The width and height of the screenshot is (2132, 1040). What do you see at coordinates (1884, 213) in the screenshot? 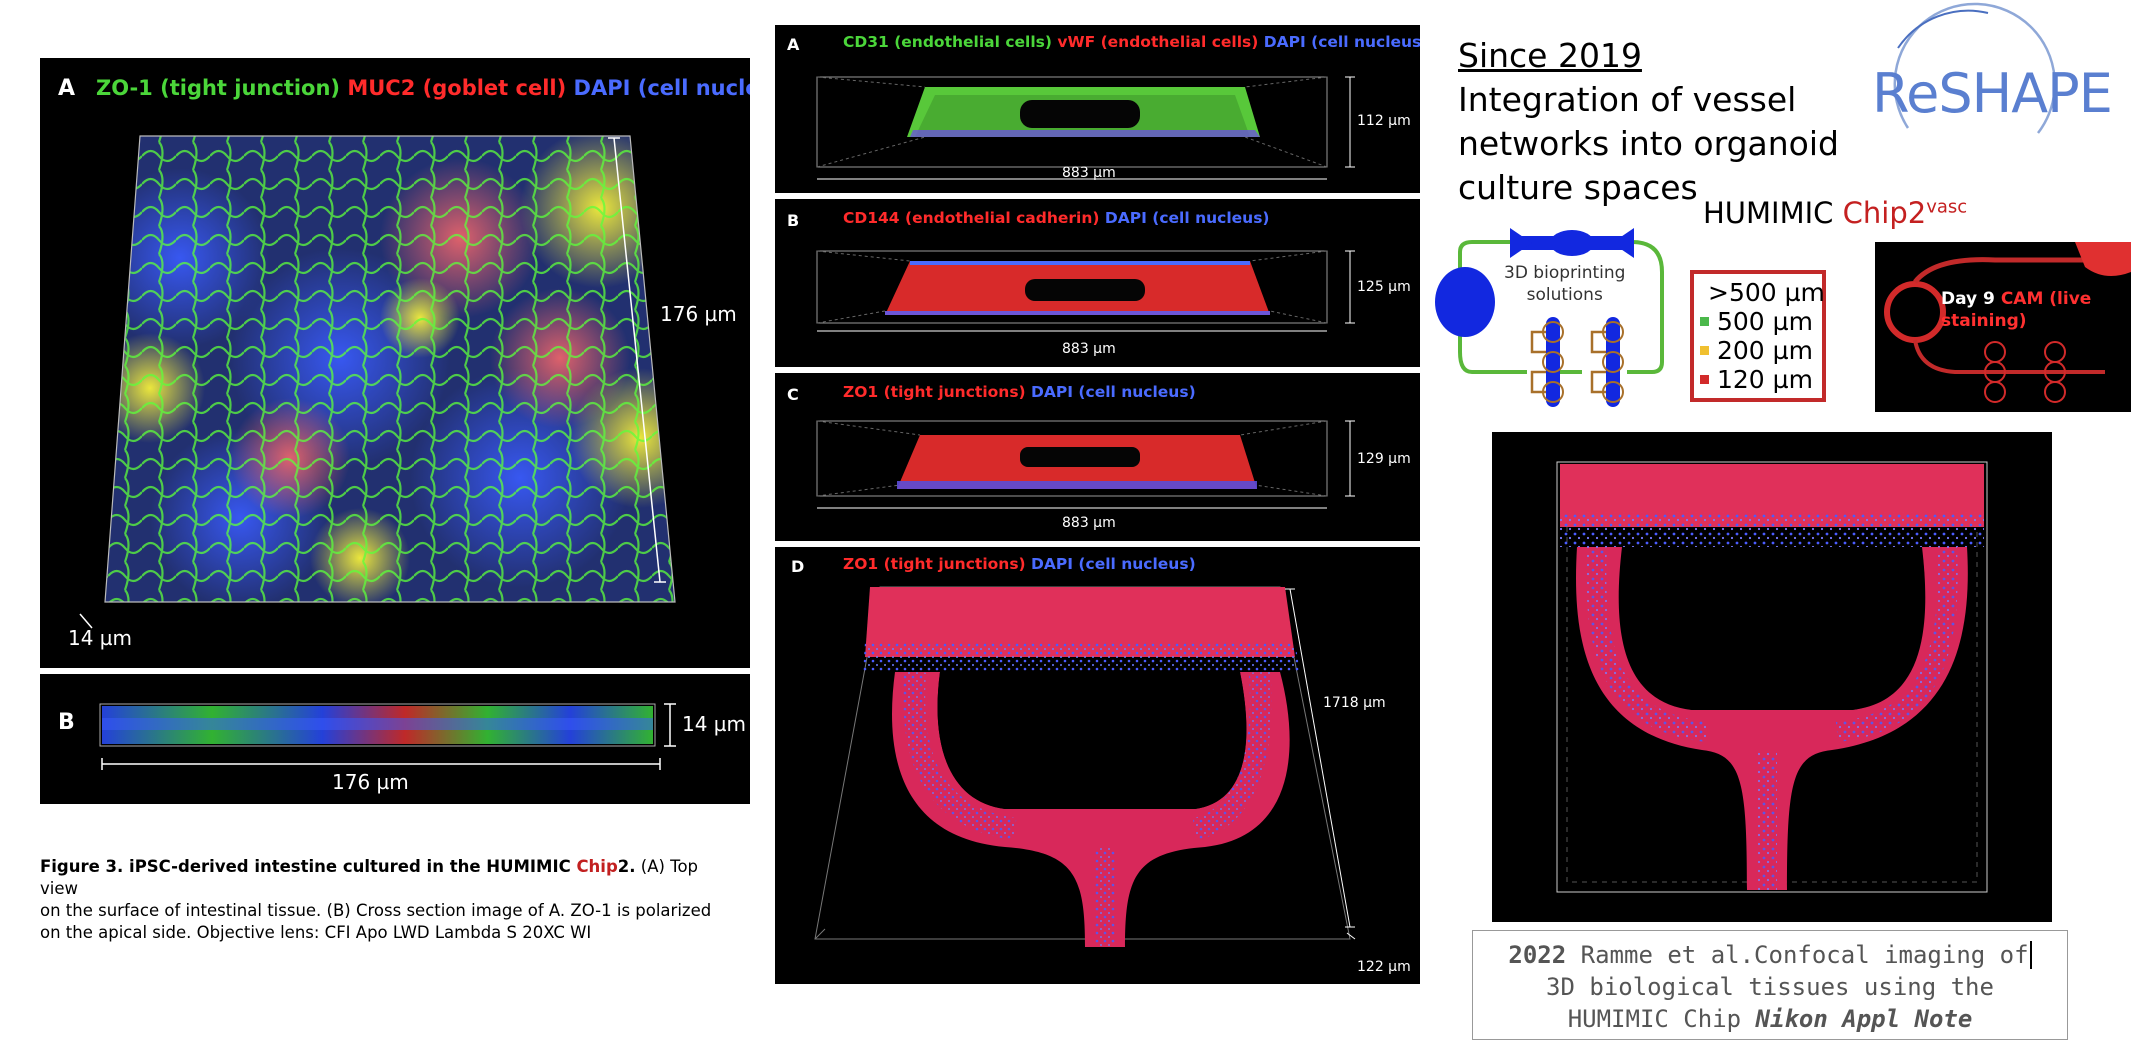
I see `humimic-chip: Chip2` at bounding box center [1884, 213].